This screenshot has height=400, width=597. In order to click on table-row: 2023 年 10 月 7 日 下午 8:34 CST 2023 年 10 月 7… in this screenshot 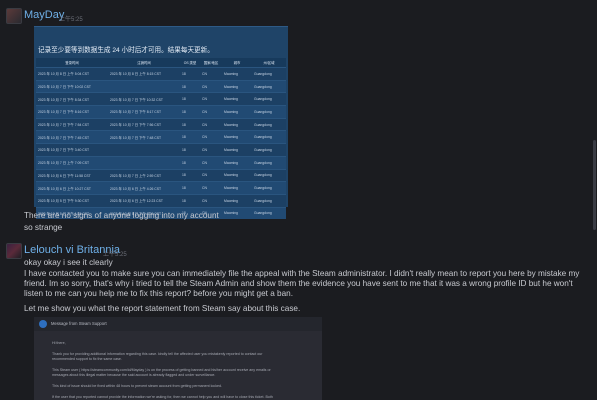, I will do `click(161, 99)`.